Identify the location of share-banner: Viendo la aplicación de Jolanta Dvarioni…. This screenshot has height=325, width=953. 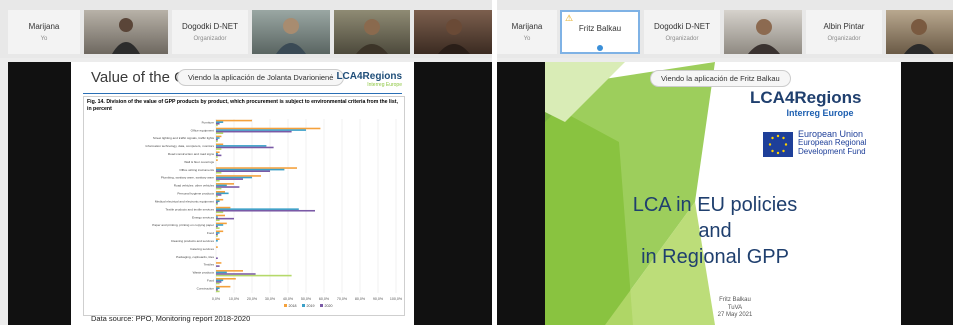
(261, 77).